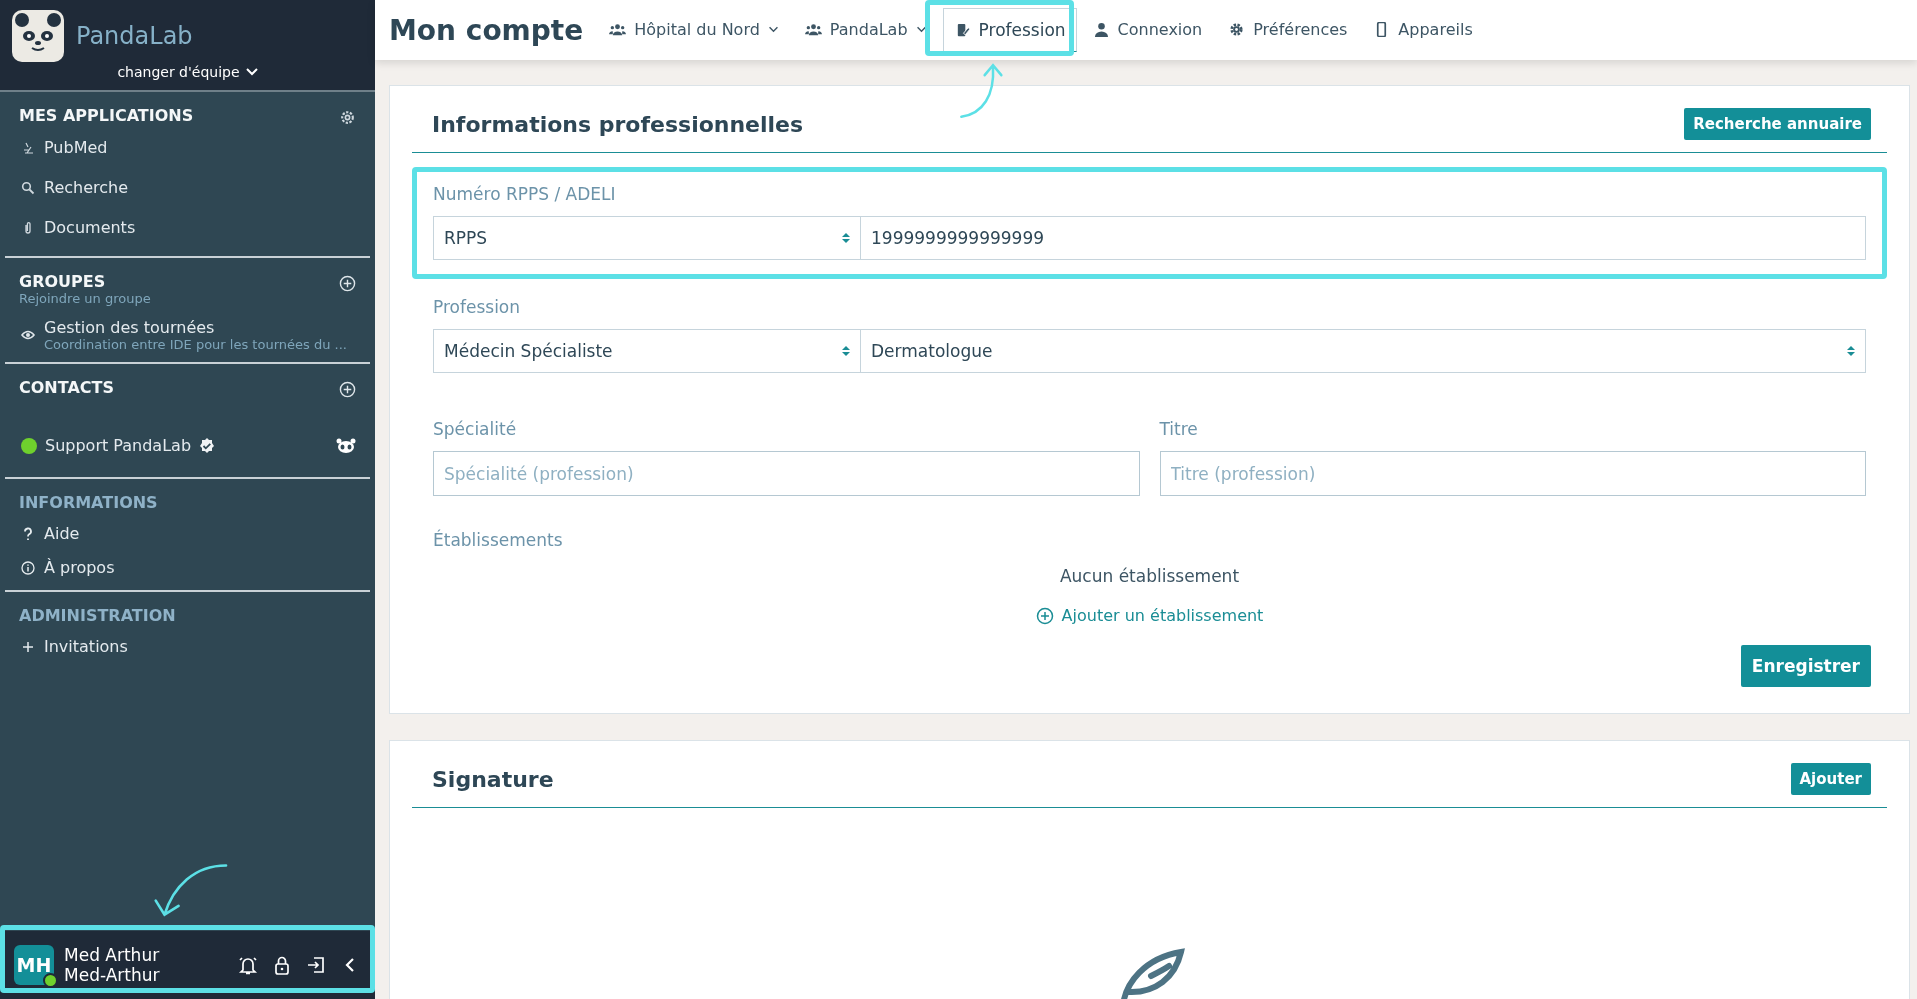 This screenshot has height=999, width=1917. What do you see at coordinates (66, 387) in the screenshot?
I see `section-title: CONTACTS` at bounding box center [66, 387].